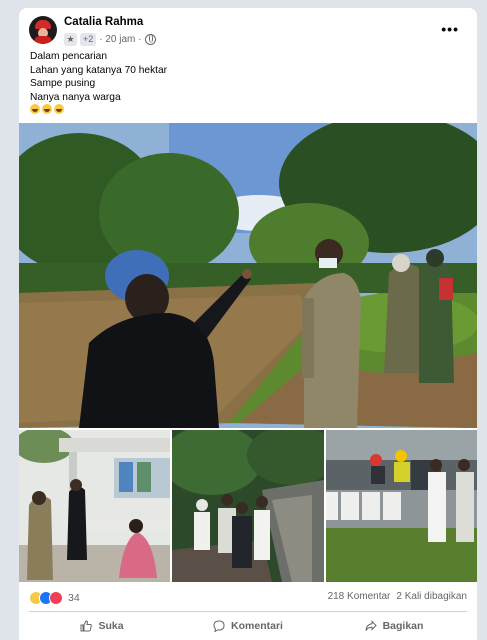 This screenshot has height=640, width=487. What do you see at coordinates (120, 39) in the screenshot?
I see `post-time: · 20 jam ·` at bounding box center [120, 39].